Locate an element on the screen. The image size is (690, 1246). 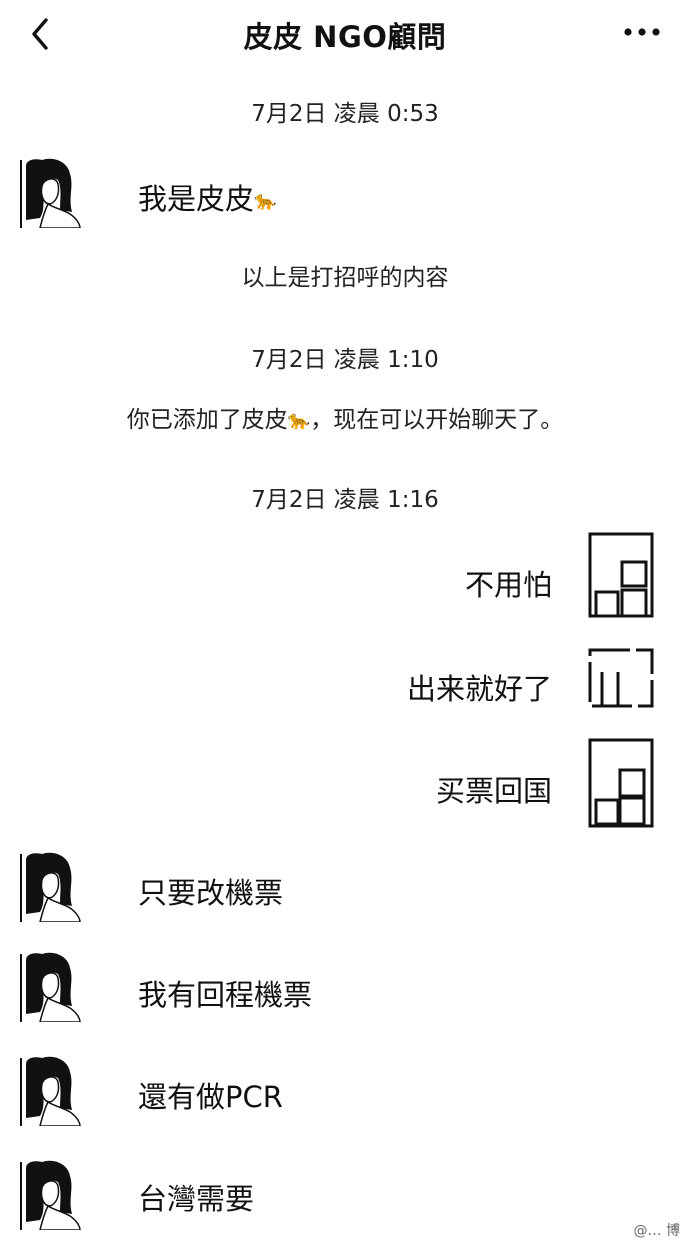
timestamp: 7月2日 凌晨 0:53 is located at coordinates (345, 114).